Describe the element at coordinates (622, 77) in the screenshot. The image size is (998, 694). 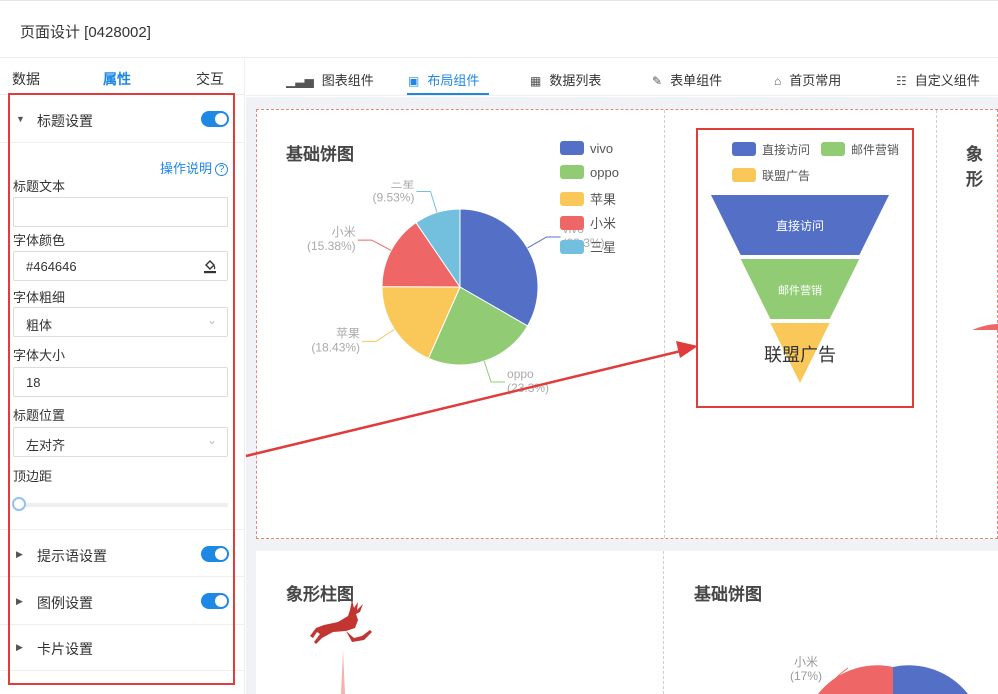
I see `component-tabs: ▁▃▅ 图表组件 ▣ 布局组件 ▦ 数据列表 ✎ 表单组件 ⌂ 首页常用 ☷ 自定义组件` at that location.